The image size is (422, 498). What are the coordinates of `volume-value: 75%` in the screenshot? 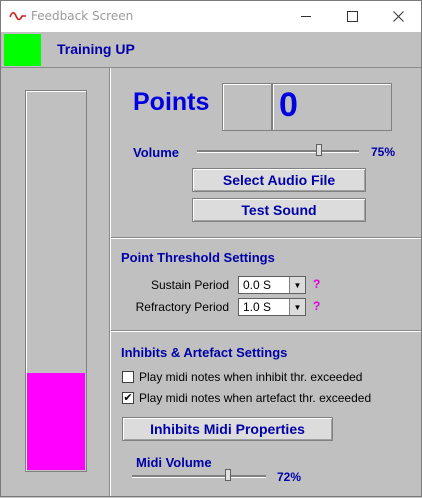 It's located at (383, 152).